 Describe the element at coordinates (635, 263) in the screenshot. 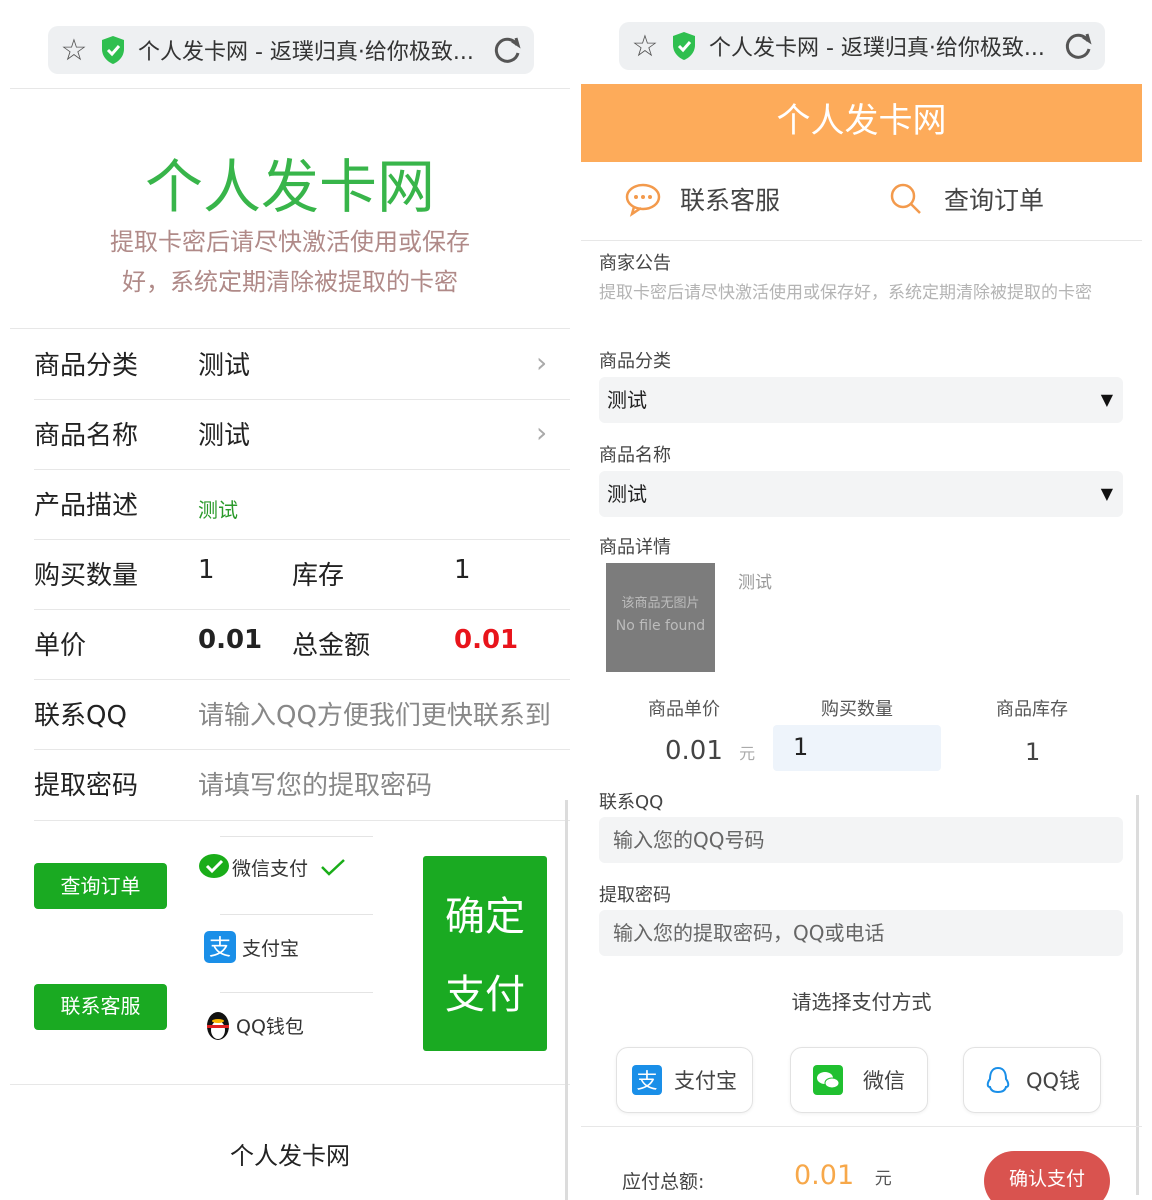

I see `announce-label: 商家公告` at that location.